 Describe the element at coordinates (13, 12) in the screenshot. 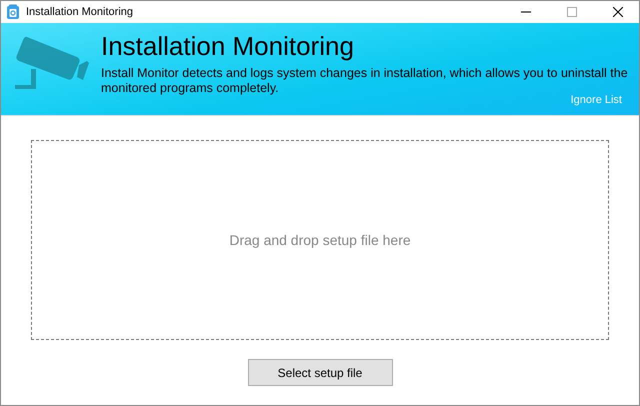

I see `app-icon` at that location.